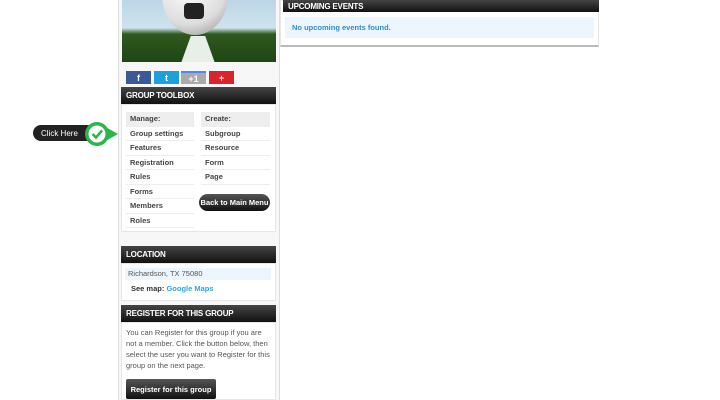  I want to click on google-maps-link: Google Maps, so click(189, 288).